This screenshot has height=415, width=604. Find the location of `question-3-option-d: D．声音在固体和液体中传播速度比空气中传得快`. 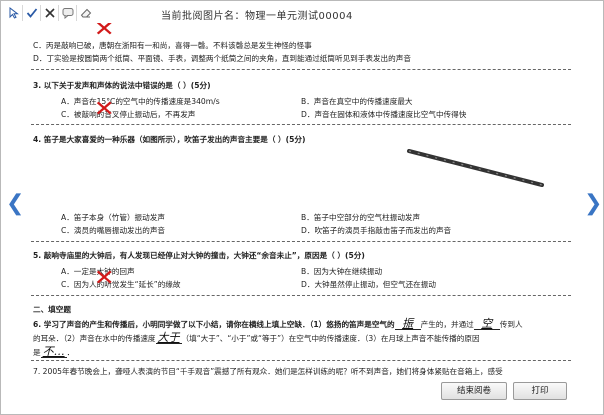

question-3-option-d: D．声音在固体和液体中传播速度比空气中传得快 is located at coordinates (384, 114).